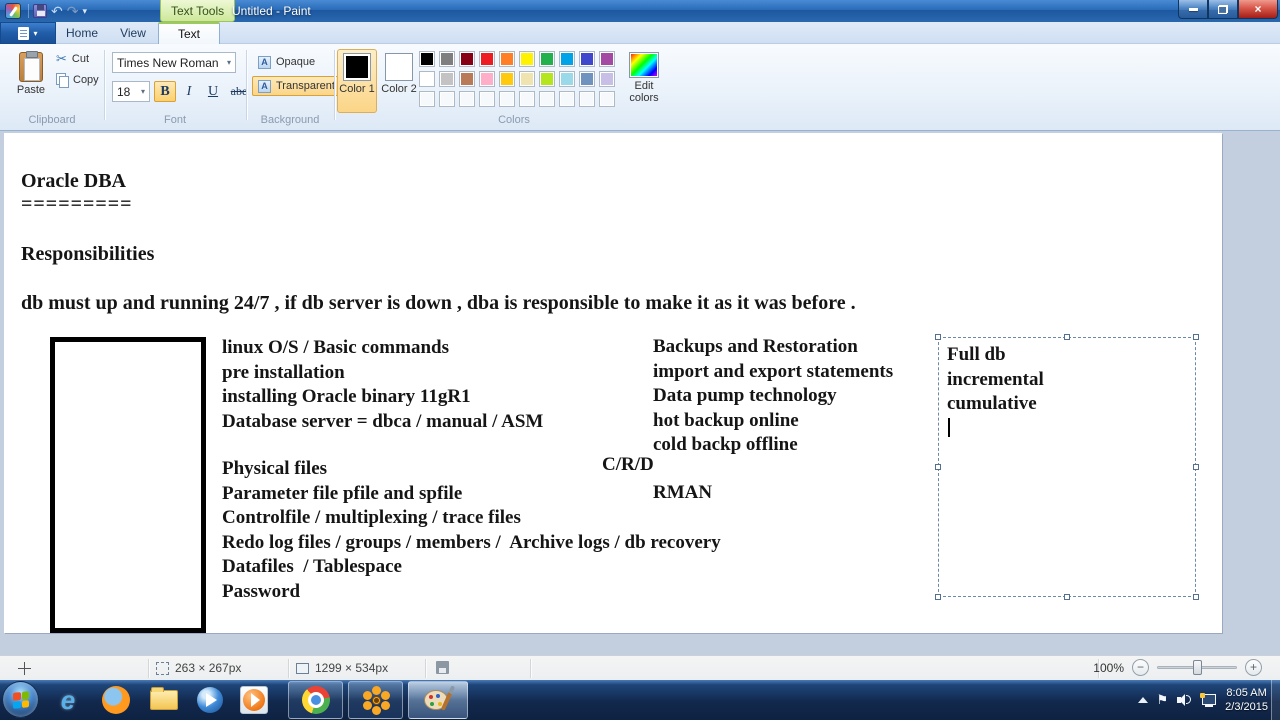 The image size is (1280, 720). I want to click on italic-button: I, so click(189, 91).